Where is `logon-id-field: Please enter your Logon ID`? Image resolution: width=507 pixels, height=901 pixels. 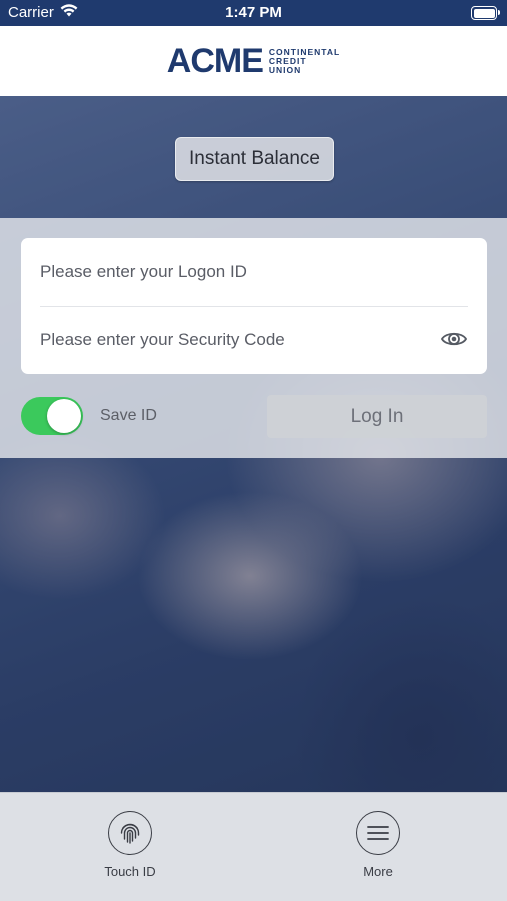
logon-id-field: Please enter your Logon ID is located at coordinates (254, 272).